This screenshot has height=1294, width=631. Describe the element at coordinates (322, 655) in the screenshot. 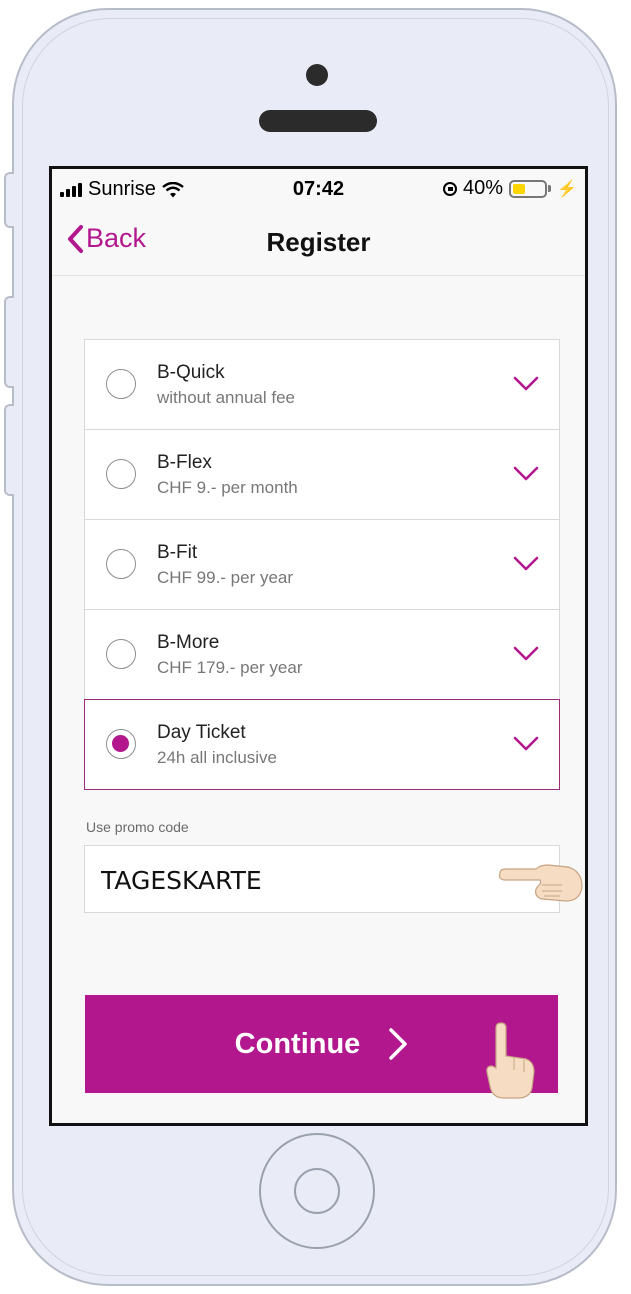

I see `plan-option: B-More CHF 179.- per year` at that location.